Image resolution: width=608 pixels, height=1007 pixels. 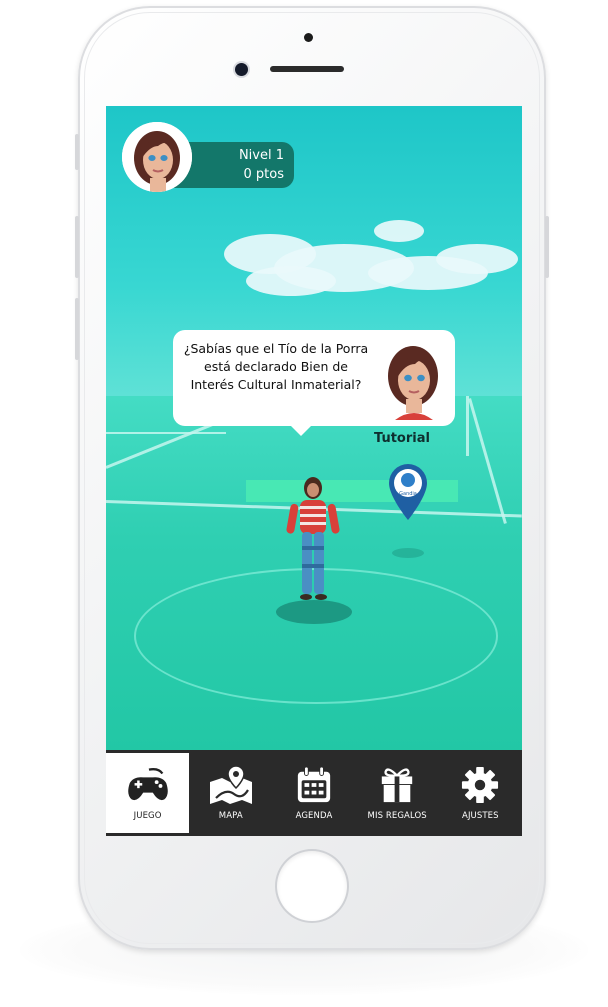 What do you see at coordinates (413, 383) in the screenshot?
I see `guide-avatar-icon` at bounding box center [413, 383].